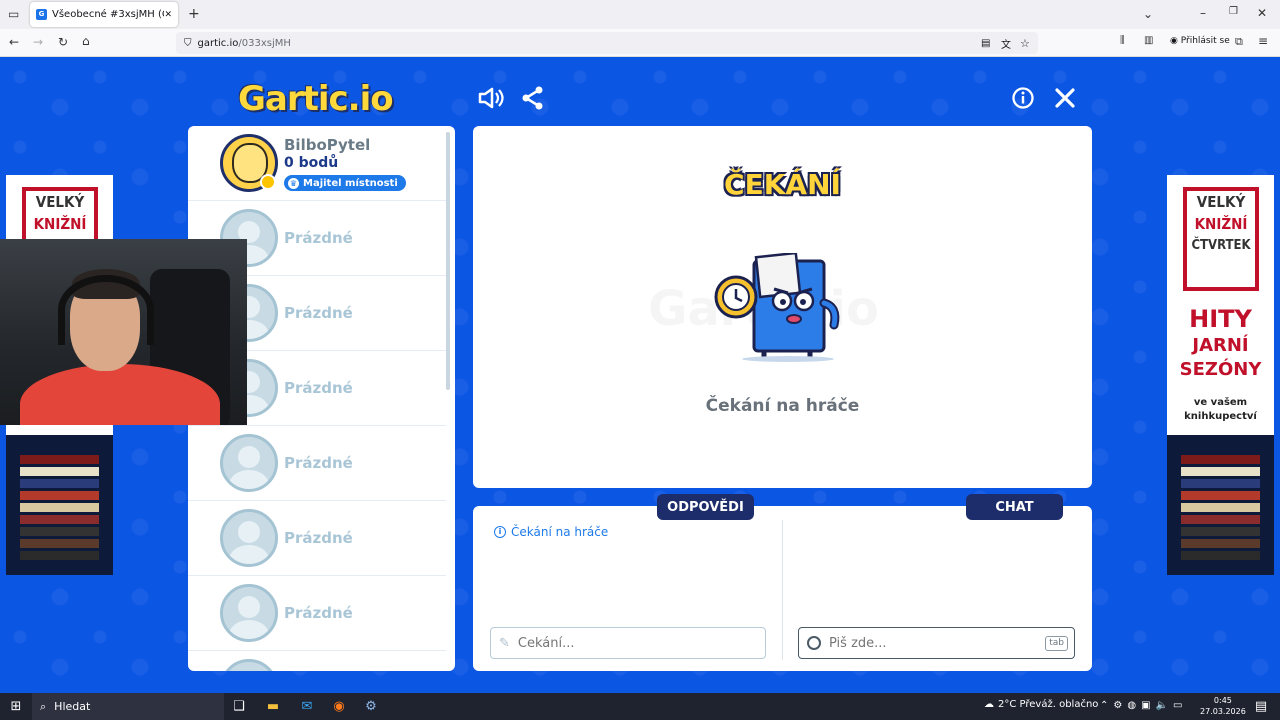  Describe the element at coordinates (72, 706) in the screenshot. I see `taskbar-search-label: Hledat` at that location.